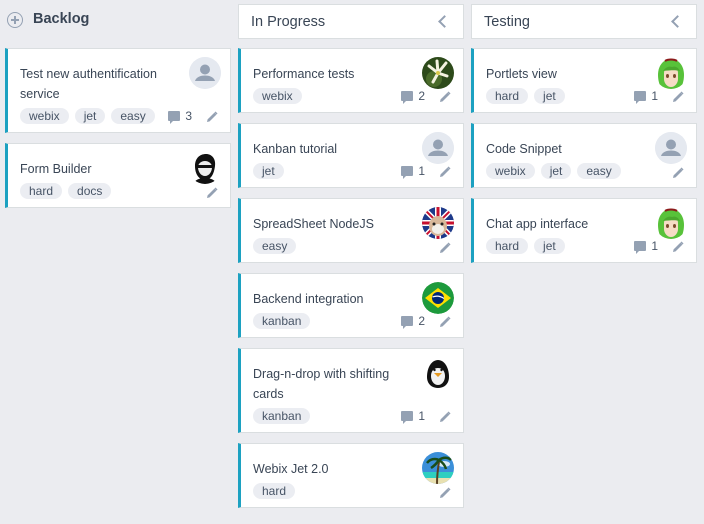  I want to click on tag: docs, so click(90, 191).